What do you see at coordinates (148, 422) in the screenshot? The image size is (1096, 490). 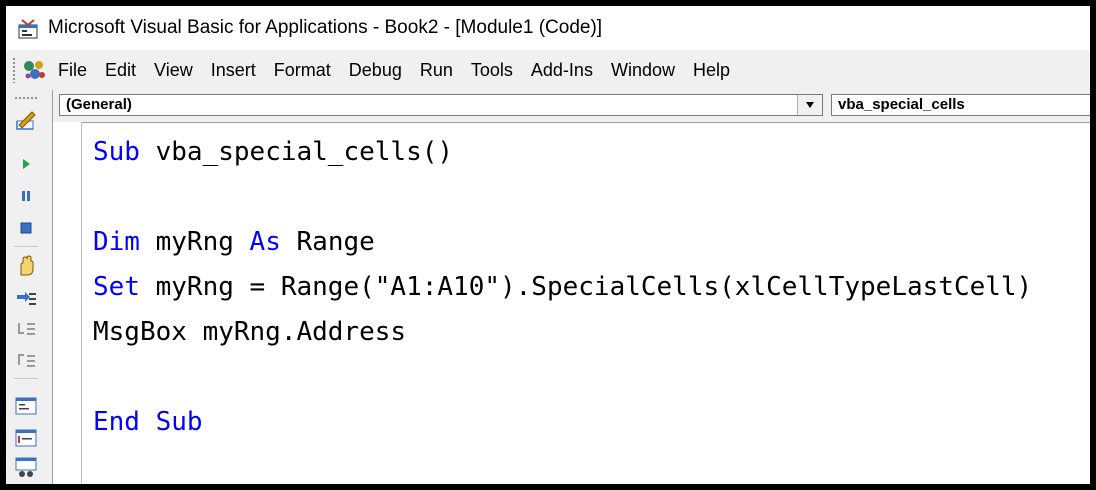 I see `code-keyword: End Sub` at bounding box center [148, 422].